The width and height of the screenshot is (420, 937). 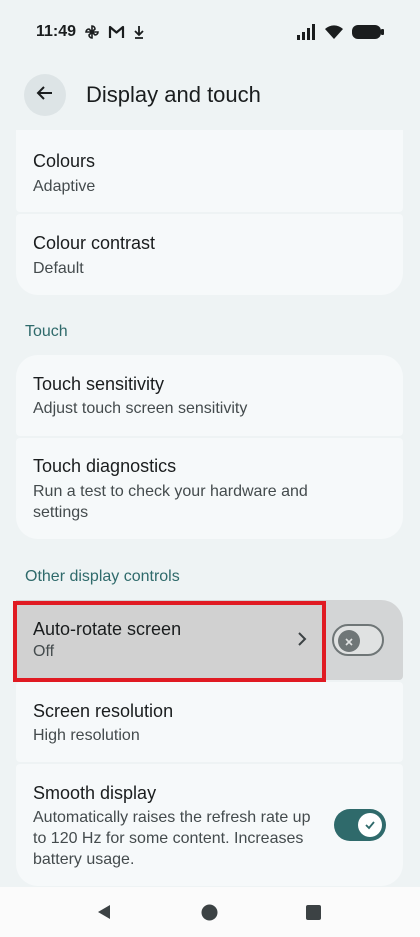 I want to click on smooth-display-toggle, so click(x=360, y=825).